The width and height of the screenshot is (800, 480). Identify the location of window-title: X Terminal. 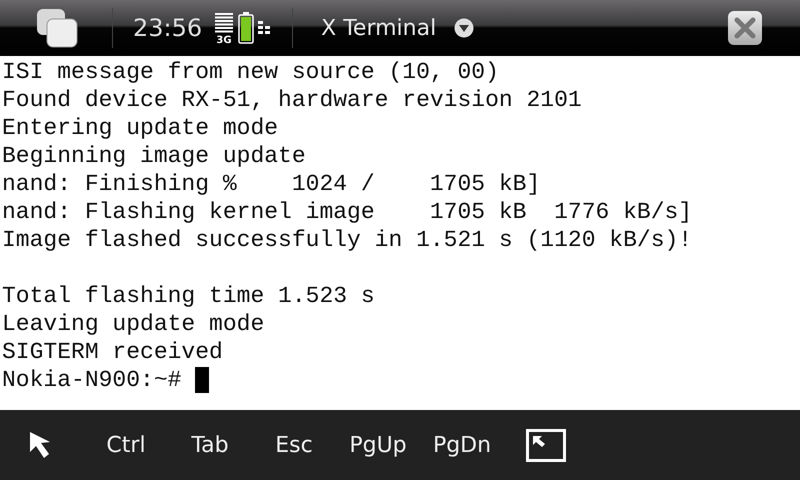
(378, 28).